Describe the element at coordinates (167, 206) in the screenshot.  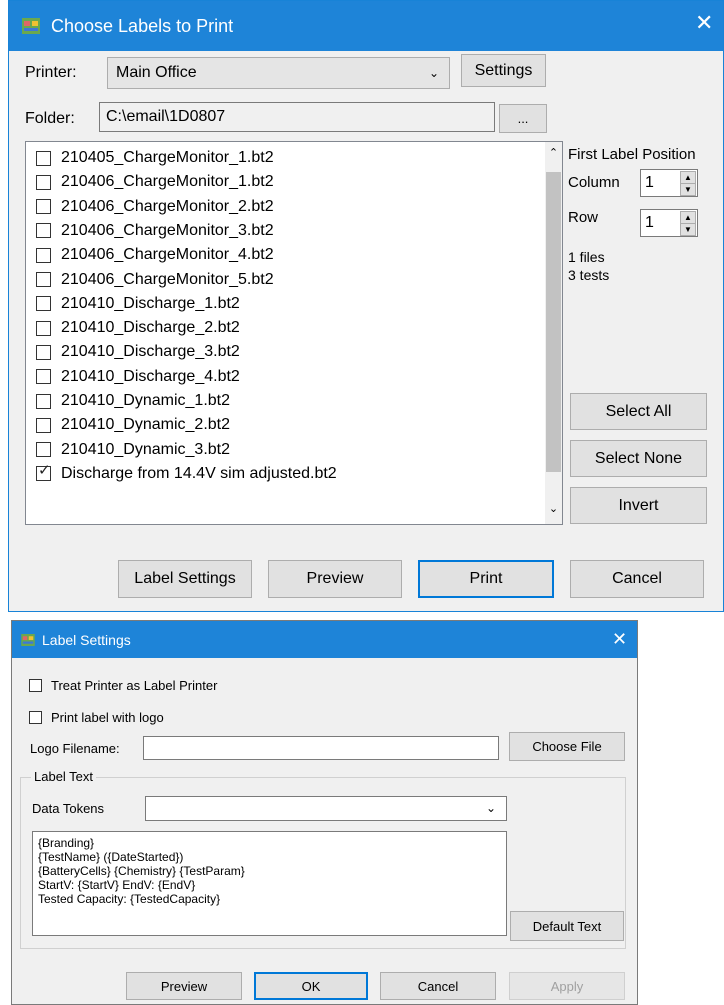
I see `file-name: 210406_ChargeMonitor_2.bt2` at that location.